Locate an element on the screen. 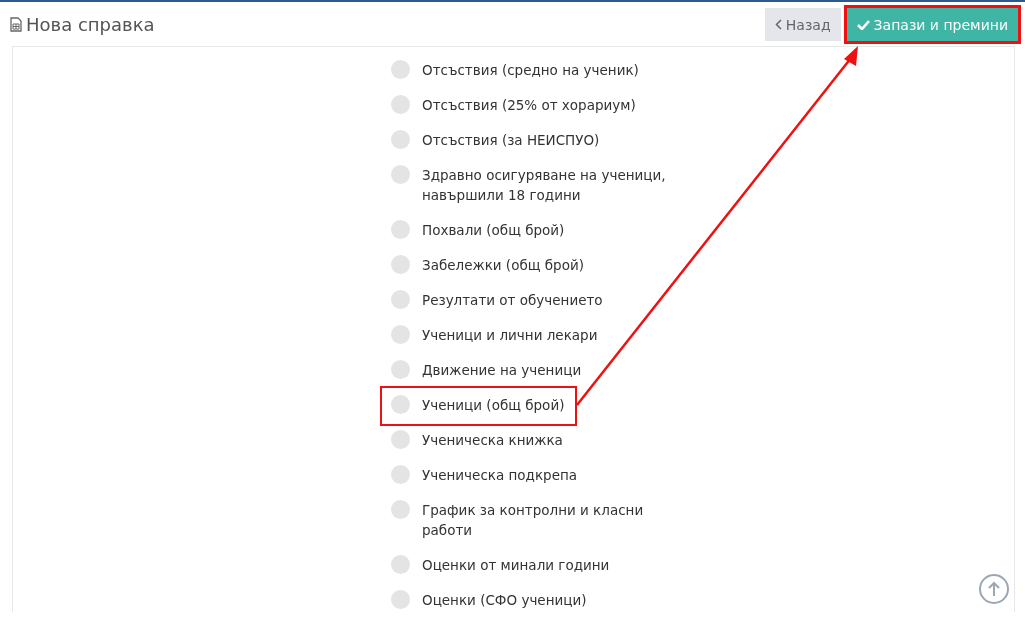 Image resolution: width=1025 pixels, height=617 pixels. save-button: Запази и премини is located at coordinates (932, 24).